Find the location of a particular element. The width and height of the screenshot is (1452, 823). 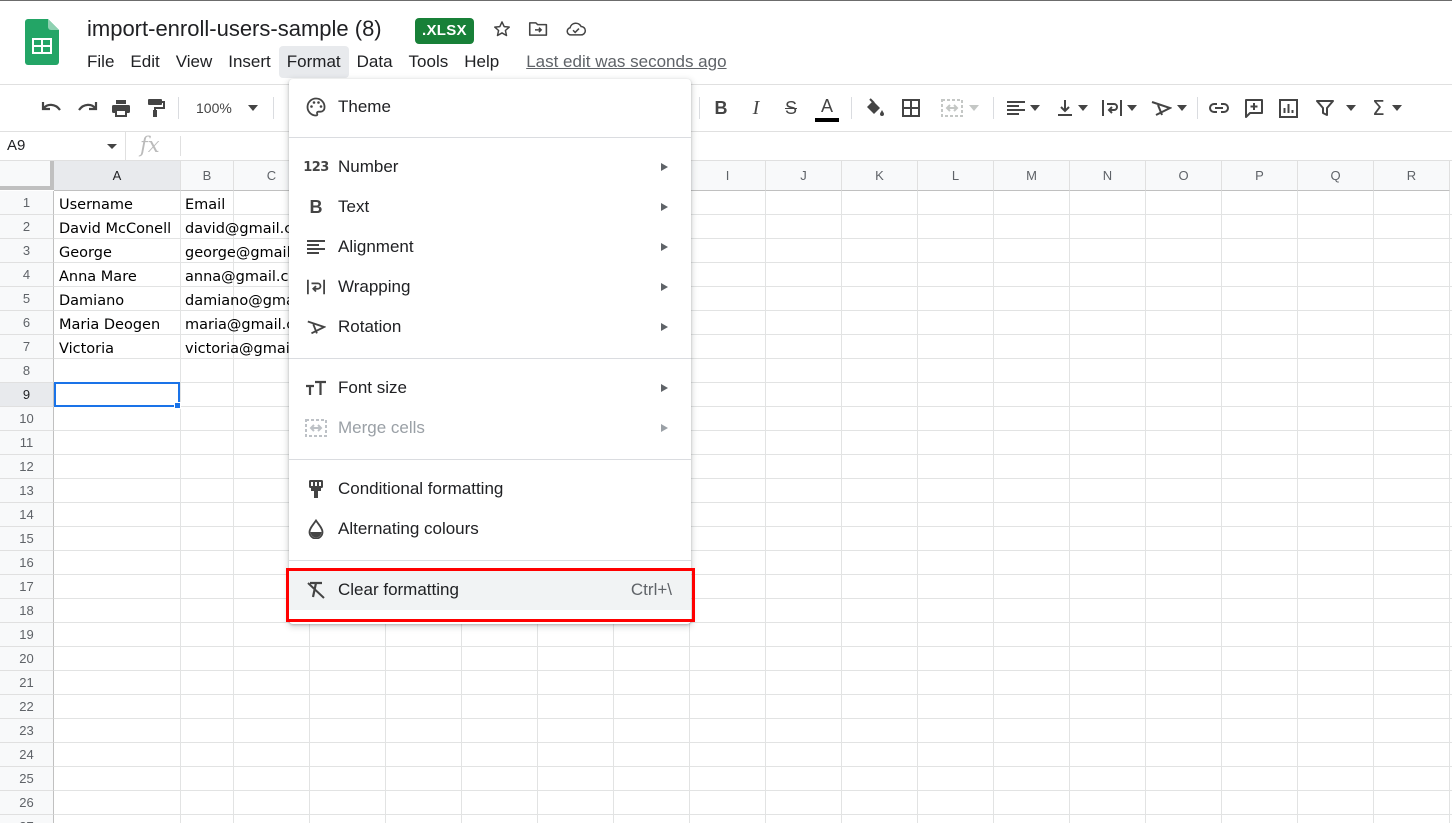

column-header-l: L is located at coordinates (956, 176).